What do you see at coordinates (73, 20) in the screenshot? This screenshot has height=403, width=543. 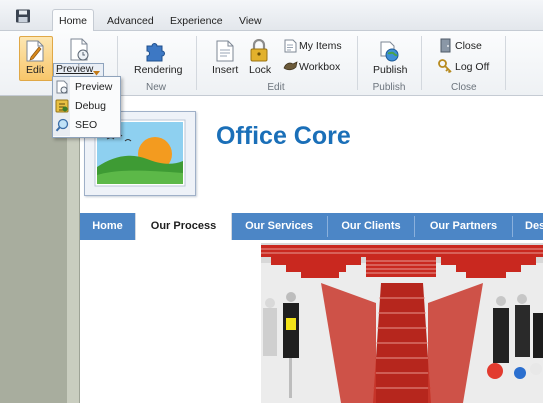 I see `tab-home: Home` at bounding box center [73, 20].